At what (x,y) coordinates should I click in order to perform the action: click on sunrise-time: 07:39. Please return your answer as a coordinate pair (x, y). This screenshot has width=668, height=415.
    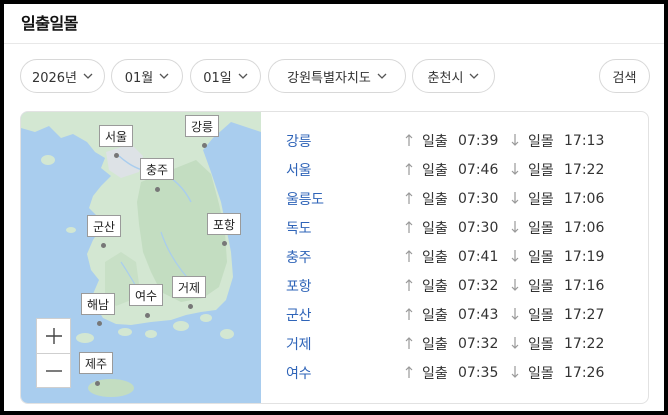
    Looking at the image, I should click on (478, 140).